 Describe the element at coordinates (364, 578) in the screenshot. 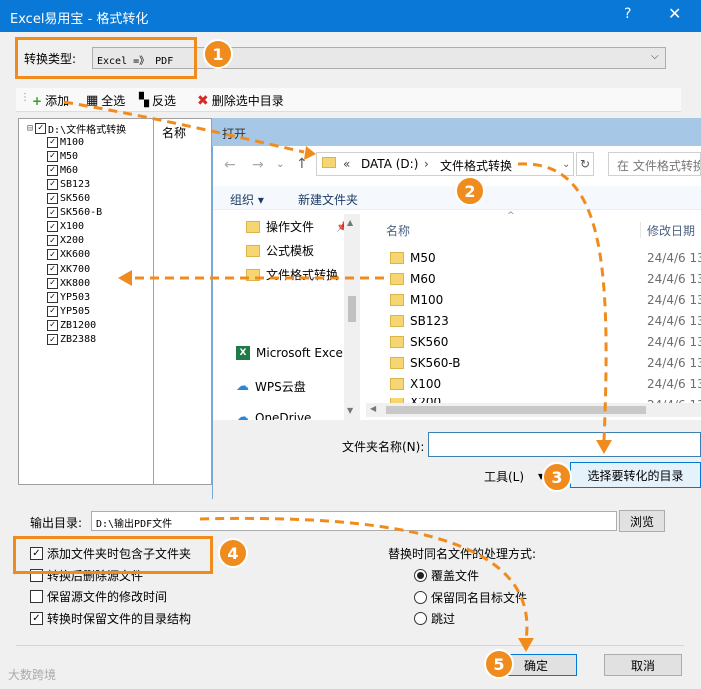

I see `arrow-output-to-ok` at that location.